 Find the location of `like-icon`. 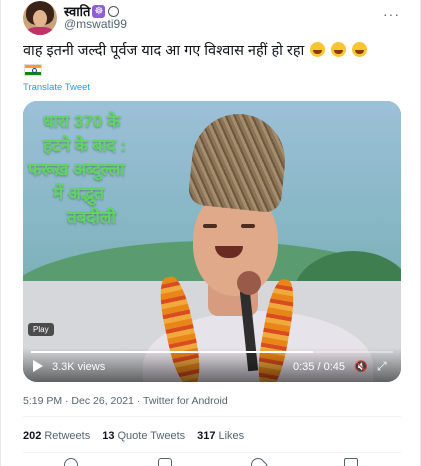

like-icon is located at coordinates (258, 460).